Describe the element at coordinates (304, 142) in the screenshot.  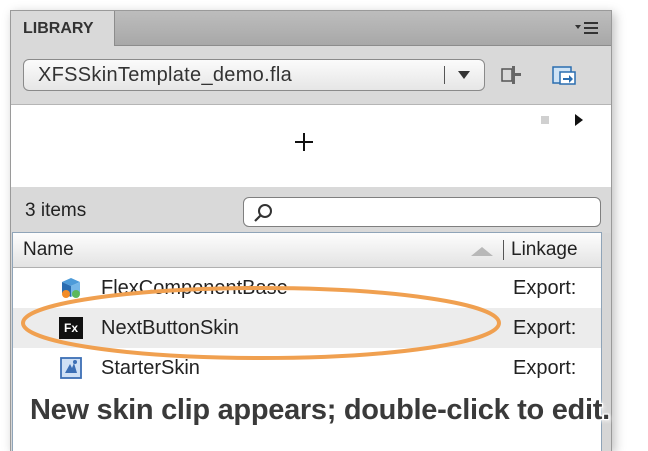
I see `crosshair-icon` at that location.